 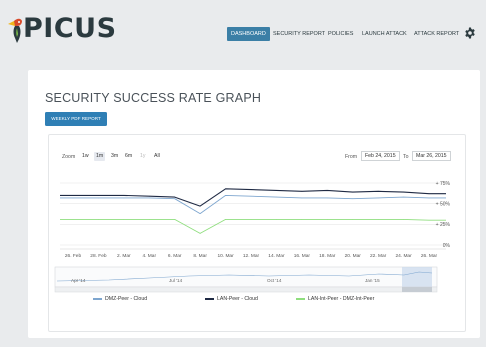 What do you see at coordinates (302, 256) in the screenshot?
I see `x-tick-label: 16. Mar` at bounding box center [302, 256].